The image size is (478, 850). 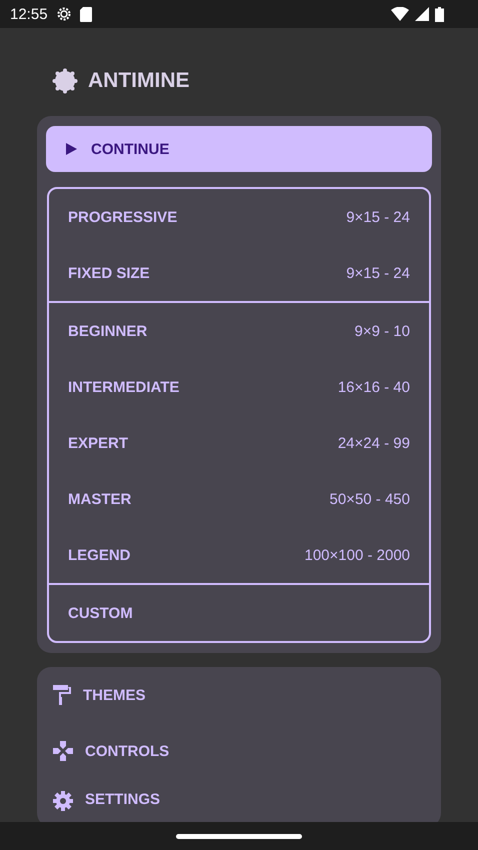 What do you see at coordinates (124, 387) in the screenshot?
I see `mode-name: INTERMEDIATE` at bounding box center [124, 387].